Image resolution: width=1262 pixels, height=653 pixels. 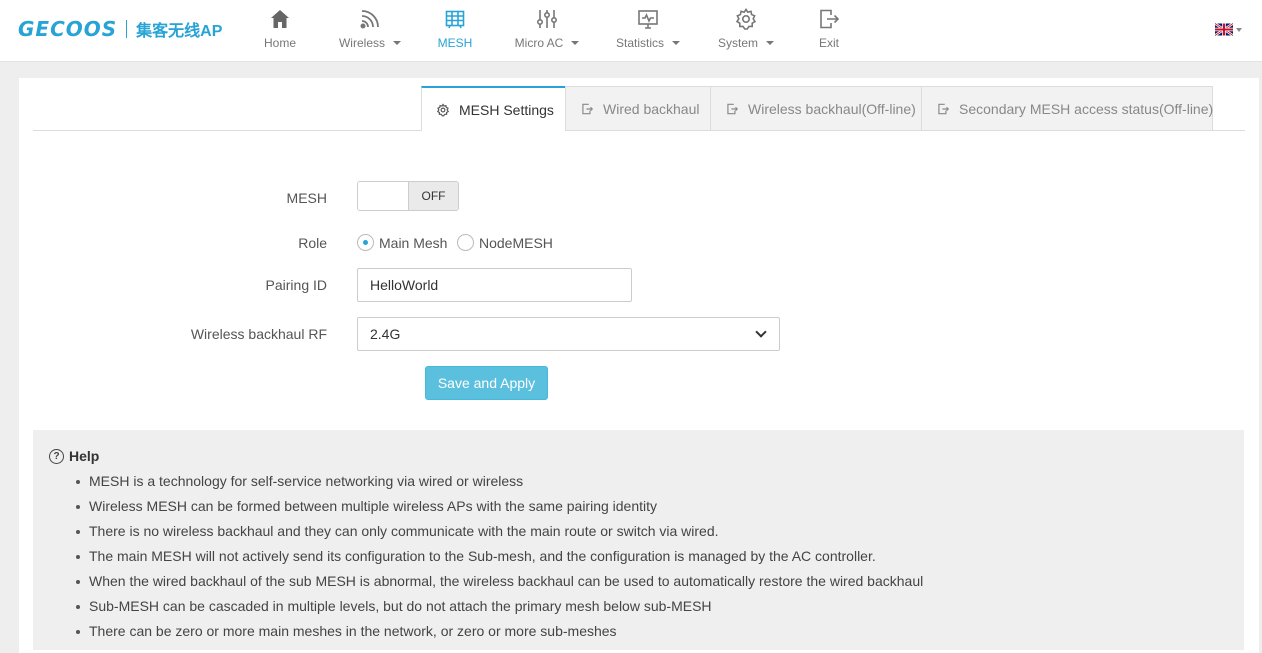 What do you see at coordinates (1086, 108) in the screenshot?
I see `tab-secondary-mesh-status-label: Secondary MESH access status(Off-line)` at bounding box center [1086, 108].